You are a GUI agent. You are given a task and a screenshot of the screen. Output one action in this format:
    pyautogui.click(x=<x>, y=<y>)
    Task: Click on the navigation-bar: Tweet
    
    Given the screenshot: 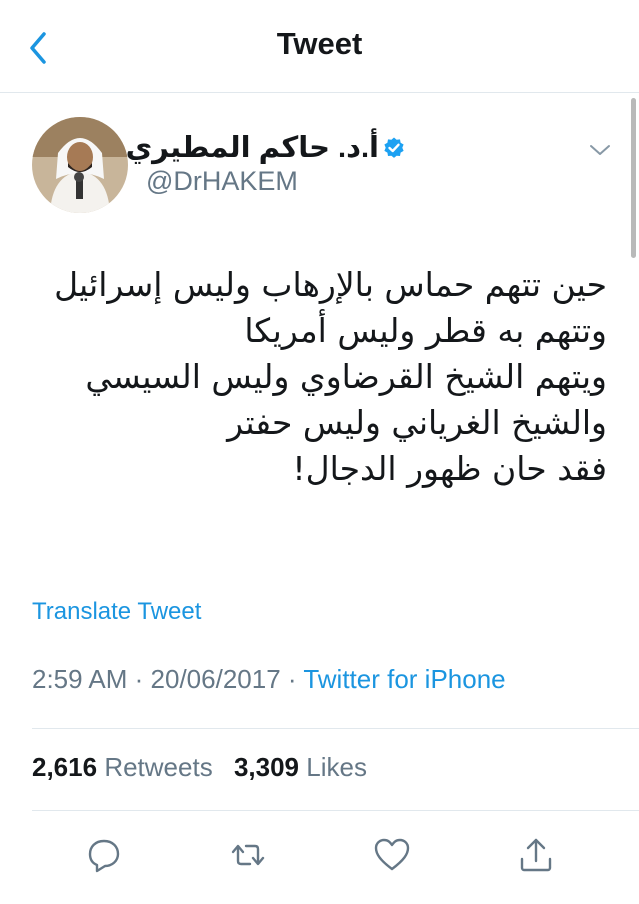 What is the action you would take?
    pyautogui.click(x=319, y=46)
    